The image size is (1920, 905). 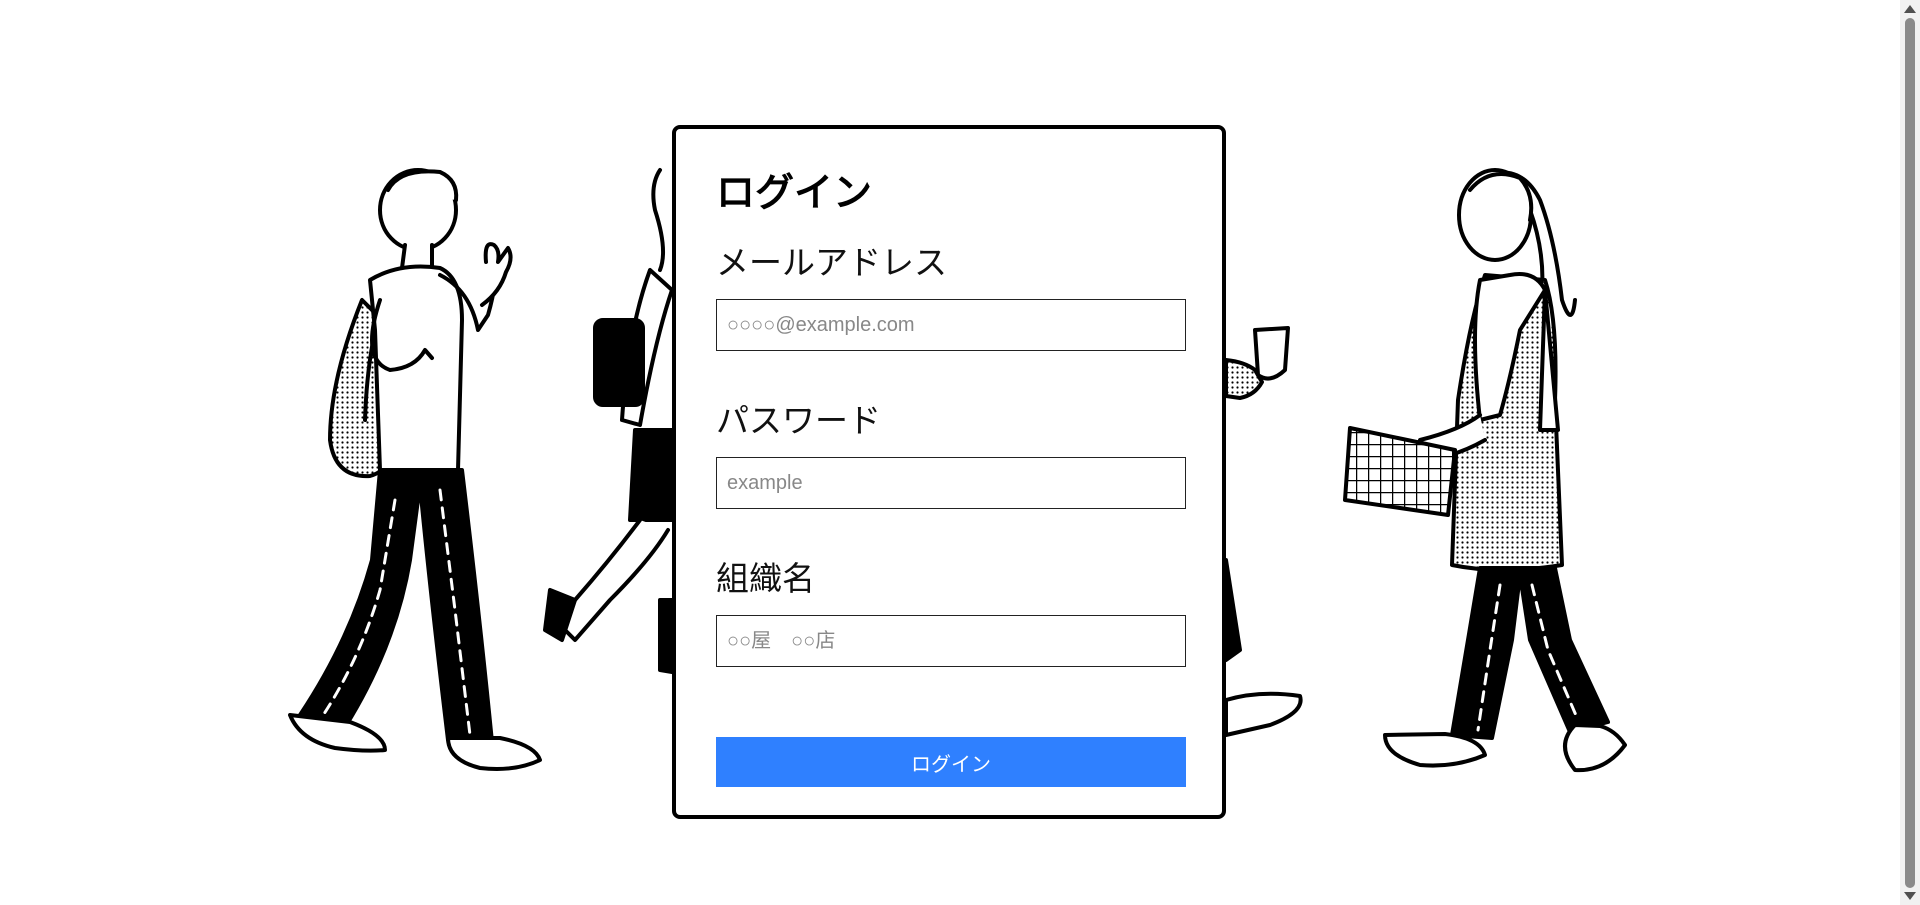 I want to click on email-input, so click(x=951, y=325).